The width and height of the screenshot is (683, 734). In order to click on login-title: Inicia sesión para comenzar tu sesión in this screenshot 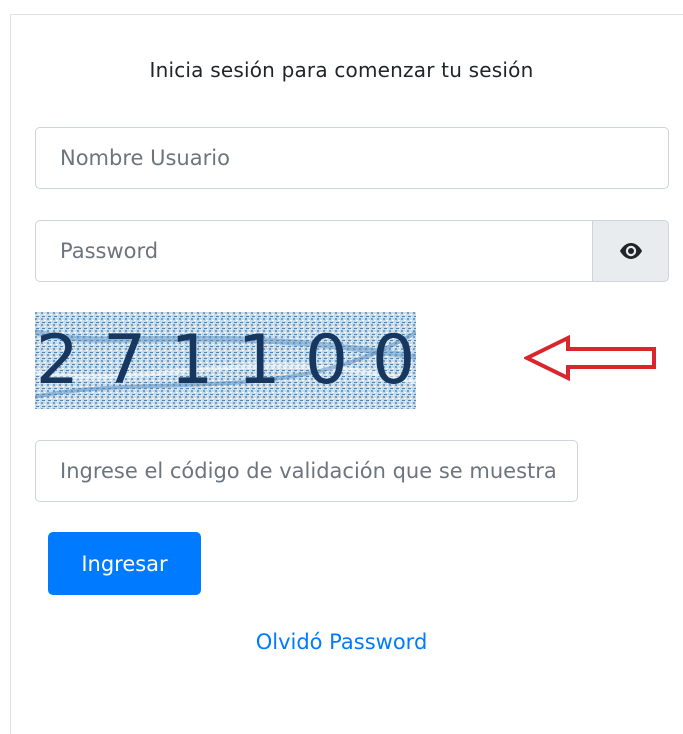, I will do `click(341, 70)`.